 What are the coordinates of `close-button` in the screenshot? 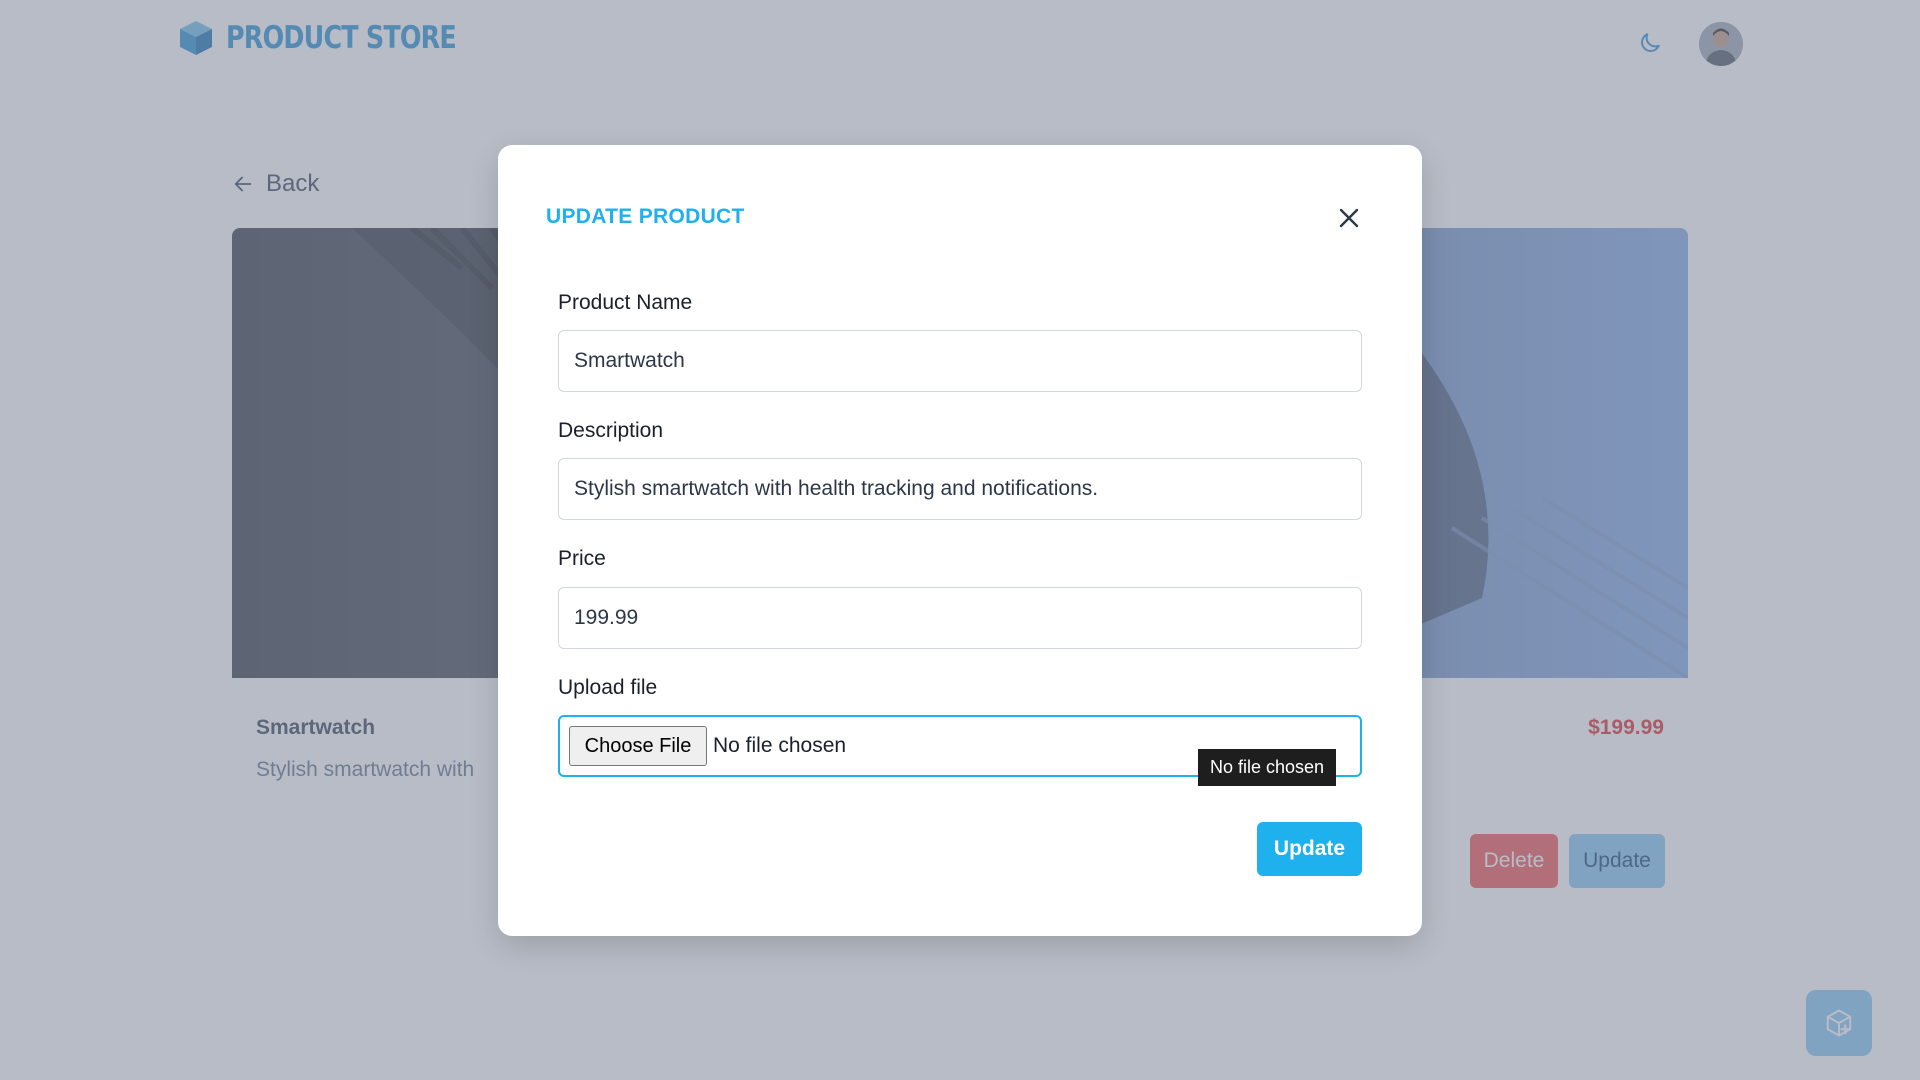 It's located at (1349, 218).